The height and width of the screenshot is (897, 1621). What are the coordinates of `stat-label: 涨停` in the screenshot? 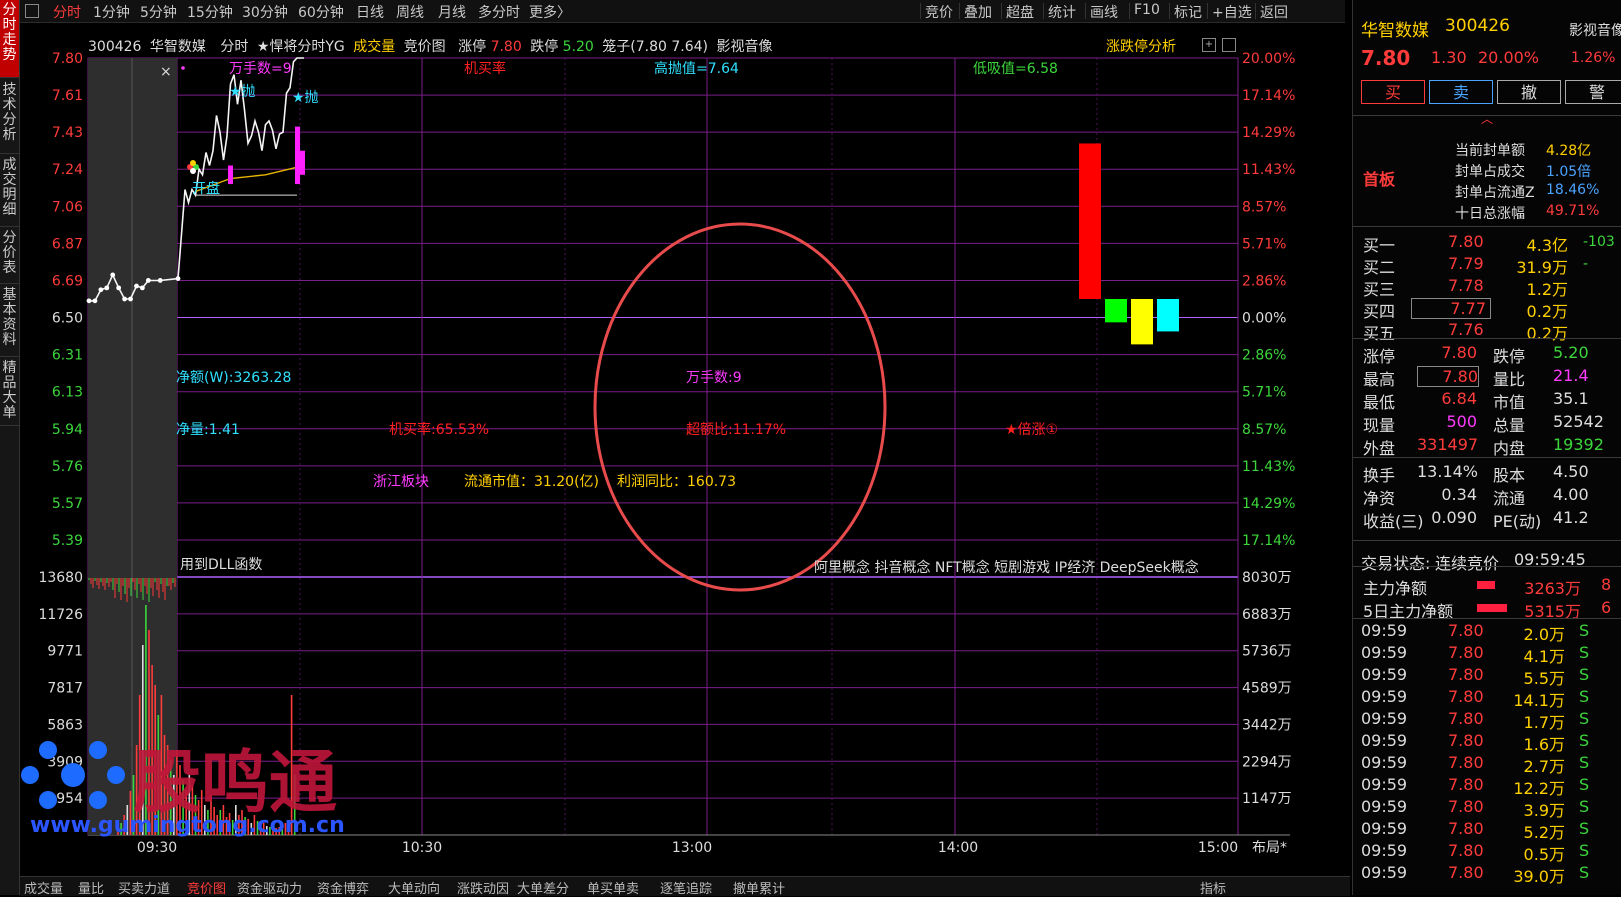 It's located at (1379, 356).